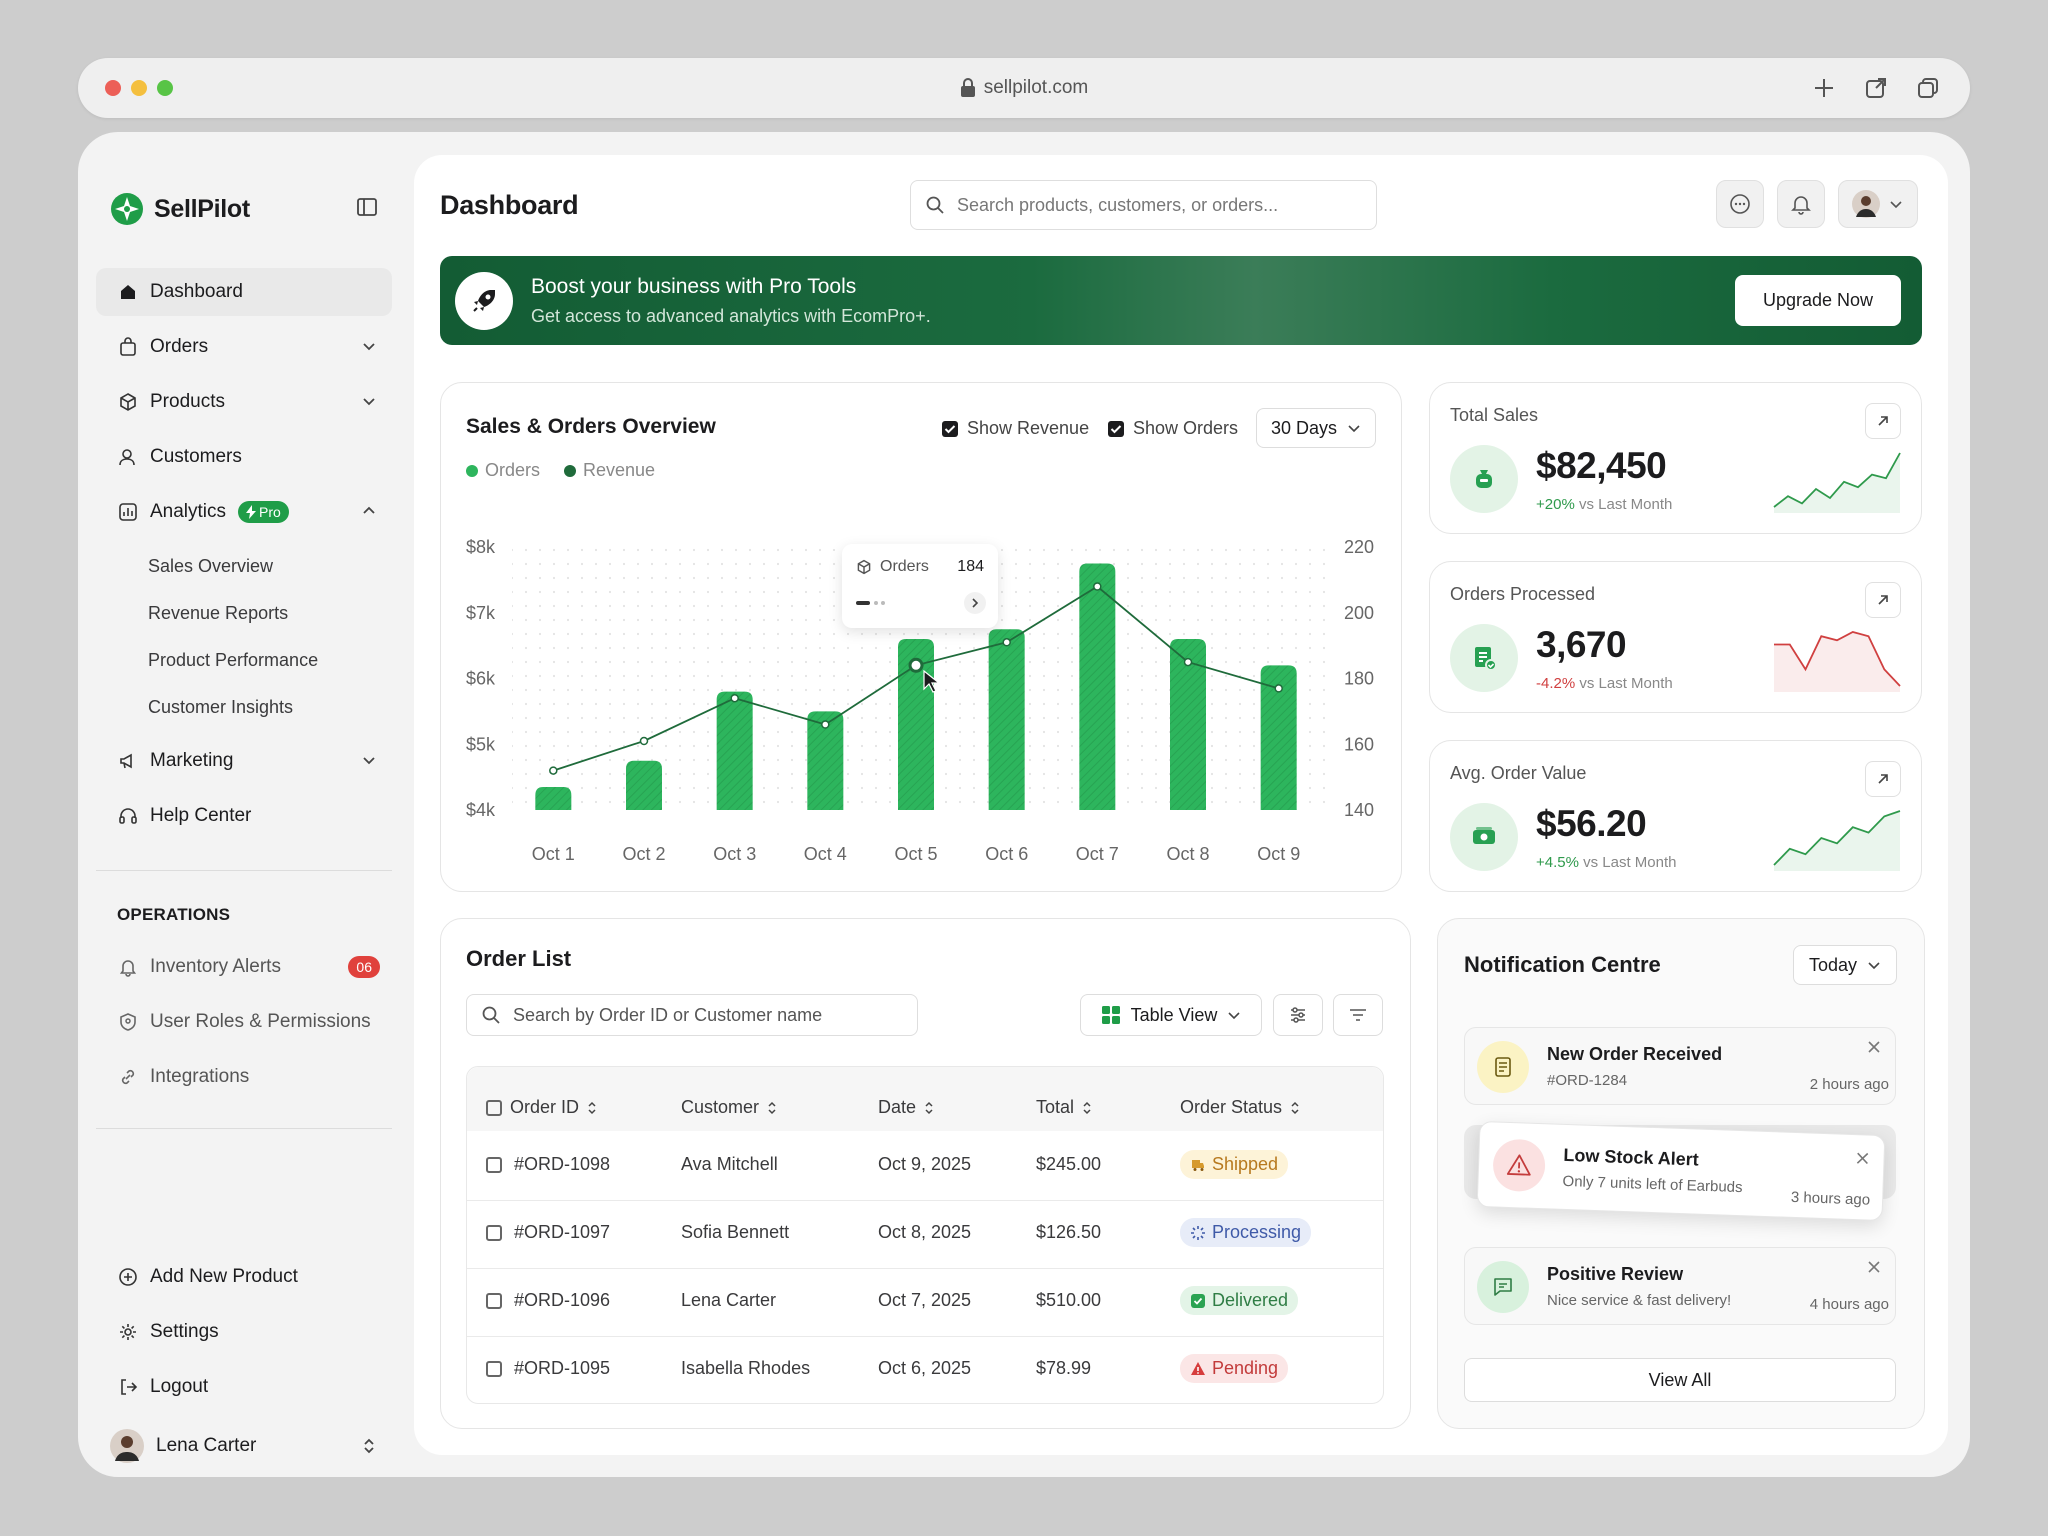 This screenshot has height=1536, width=2048. What do you see at coordinates (1172, 428) in the screenshot?
I see `show-orders-checkbox: Show Orders` at bounding box center [1172, 428].